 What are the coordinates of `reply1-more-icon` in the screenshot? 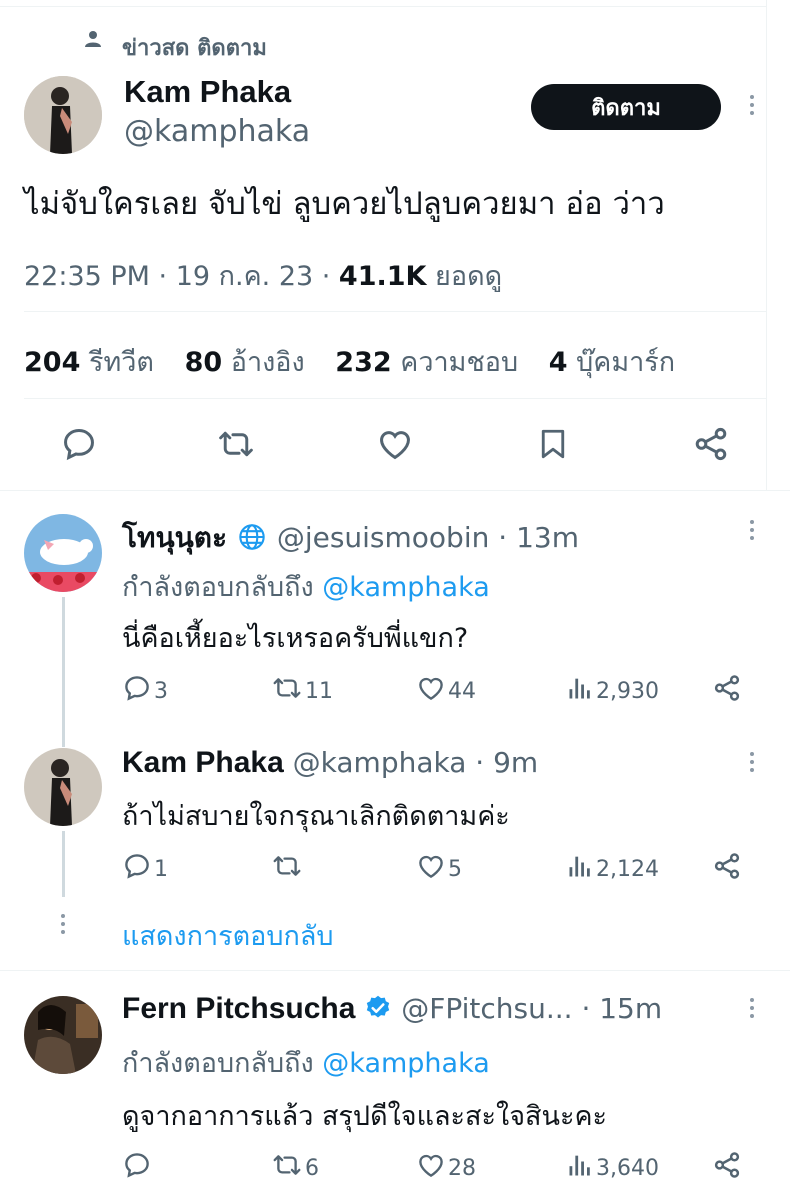 It's located at (752, 530).